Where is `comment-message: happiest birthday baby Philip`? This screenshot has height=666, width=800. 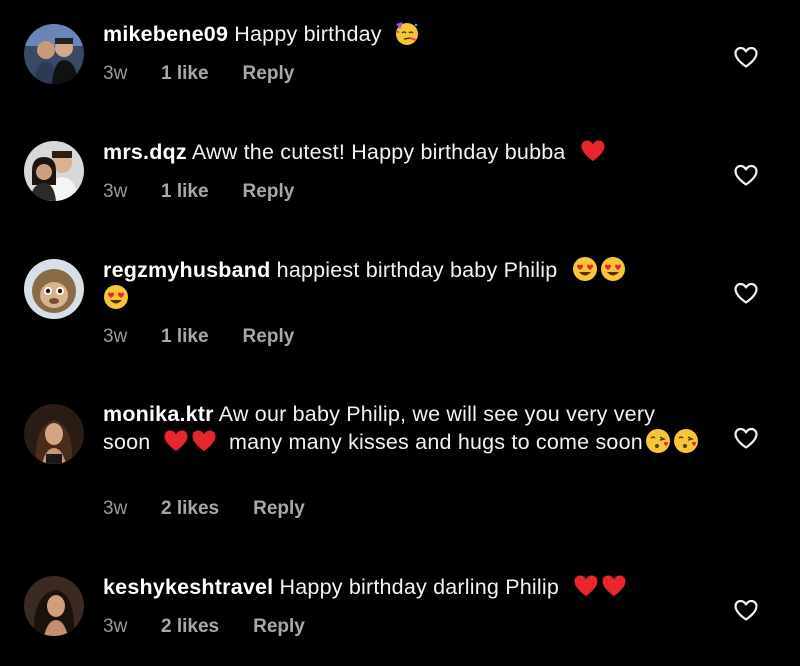
comment-message: happiest birthday baby Philip is located at coordinates (417, 270).